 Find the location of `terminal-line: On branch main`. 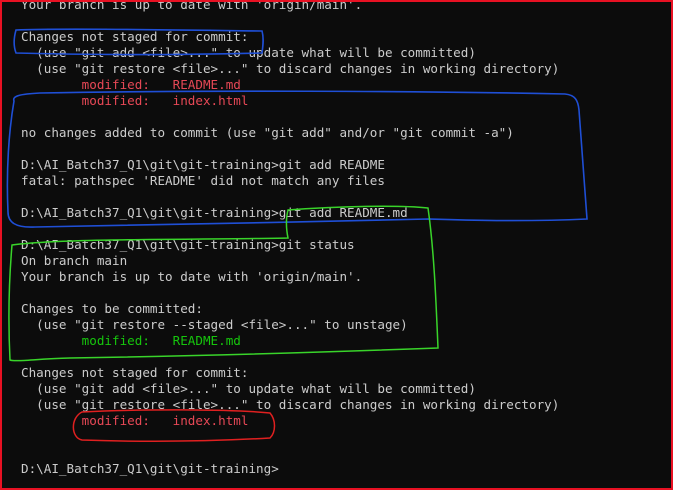

terminal-line: On branch main is located at coordinates (74, 260).